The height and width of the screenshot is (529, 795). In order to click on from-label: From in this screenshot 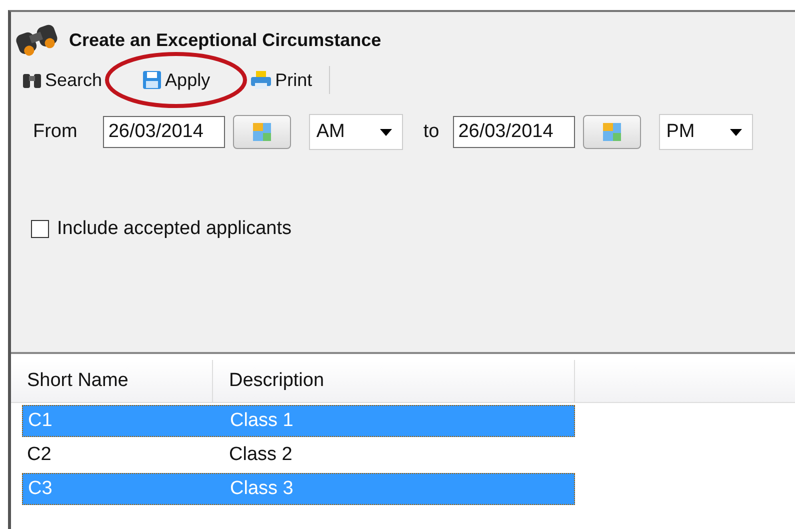, I will do `click(55, 132)`.